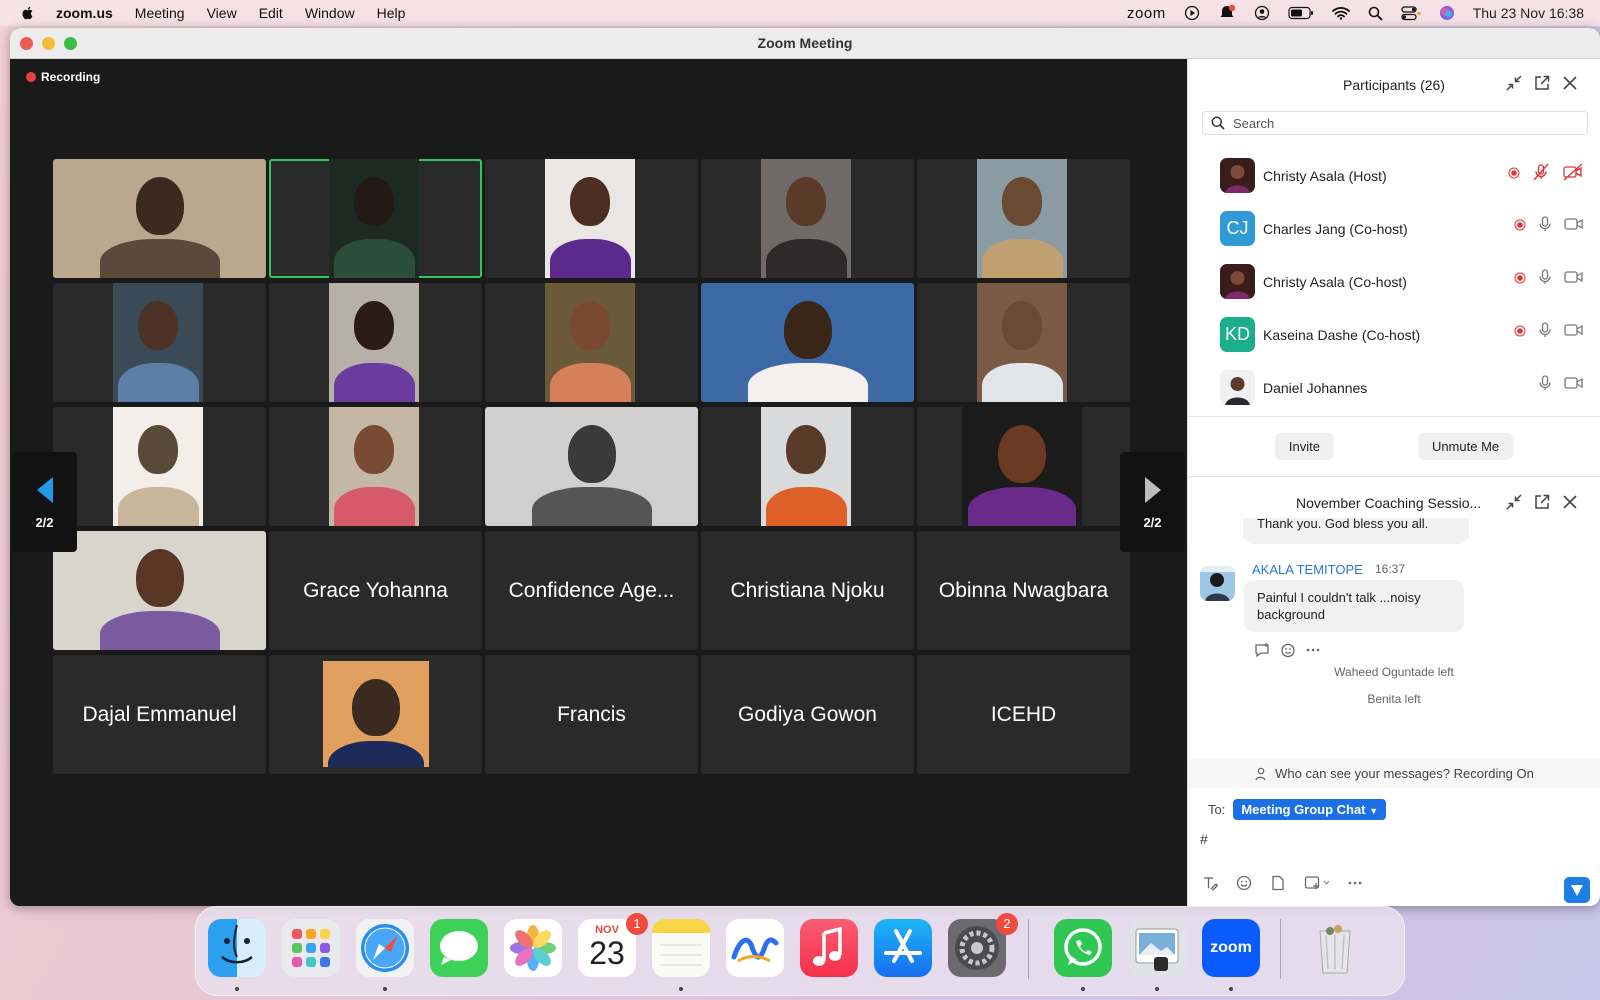  Describe the element at coordinates (1310, 809) in the screenshot. I see `recipient-dropdown: Meeting Group Chat ▼` at that location.